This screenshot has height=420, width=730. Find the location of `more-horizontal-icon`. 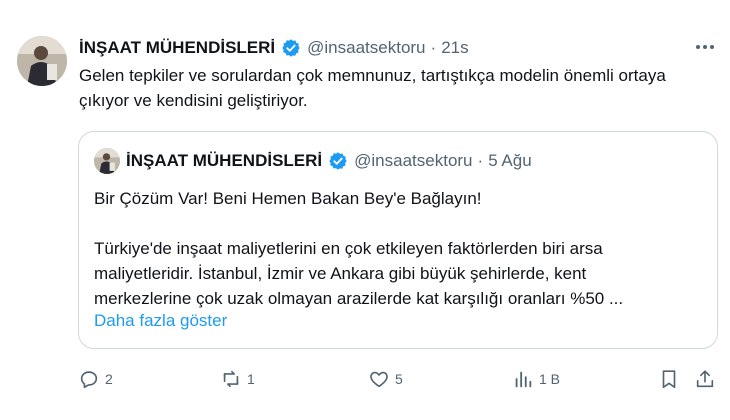

more-horizontal-icon is located at coordinates (705, 47).